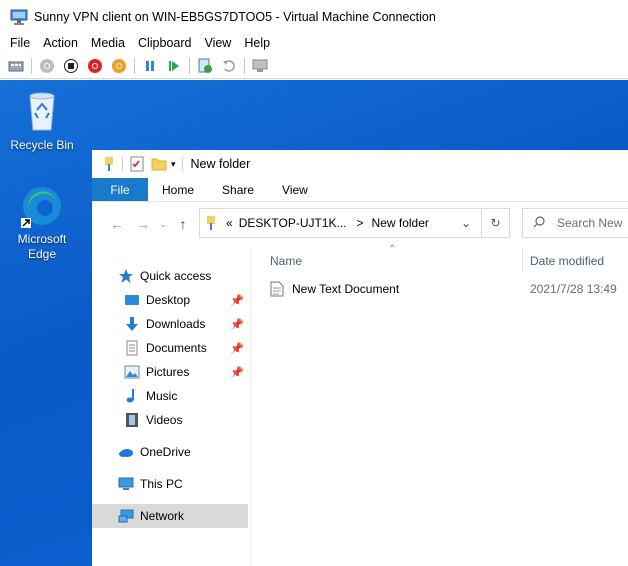  Describe the element at coordinates (119, 66) in the screenshot. I see `power-icon` at that location.